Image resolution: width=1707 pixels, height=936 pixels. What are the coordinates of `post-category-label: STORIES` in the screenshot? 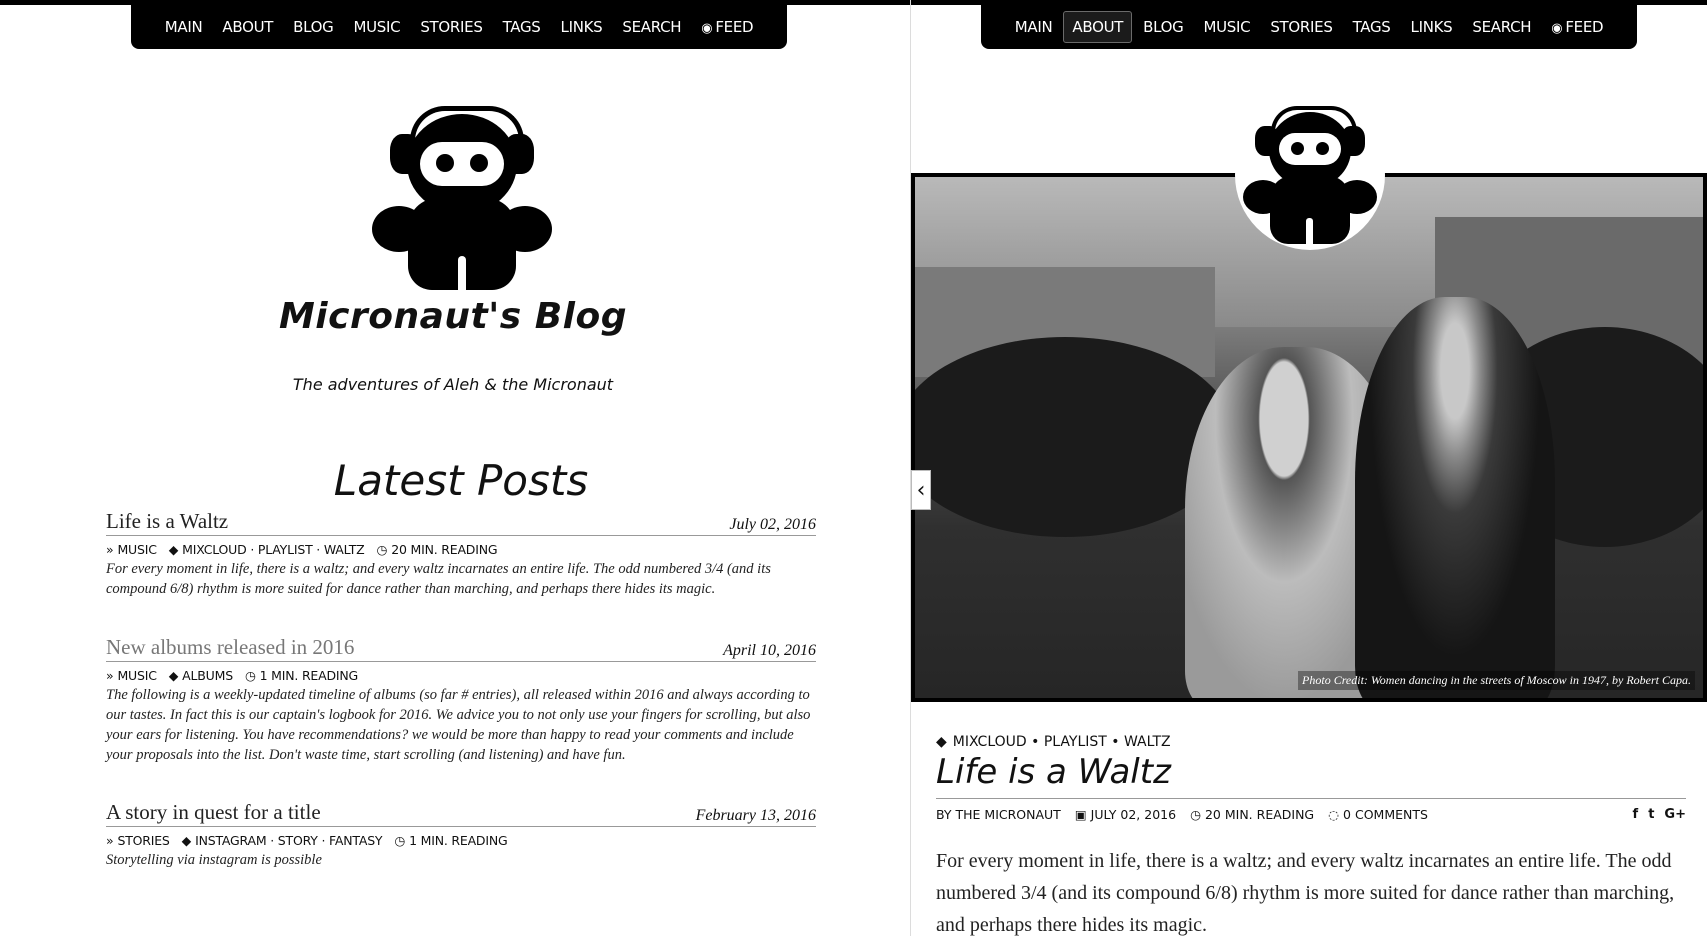 It's located at (143, 840).